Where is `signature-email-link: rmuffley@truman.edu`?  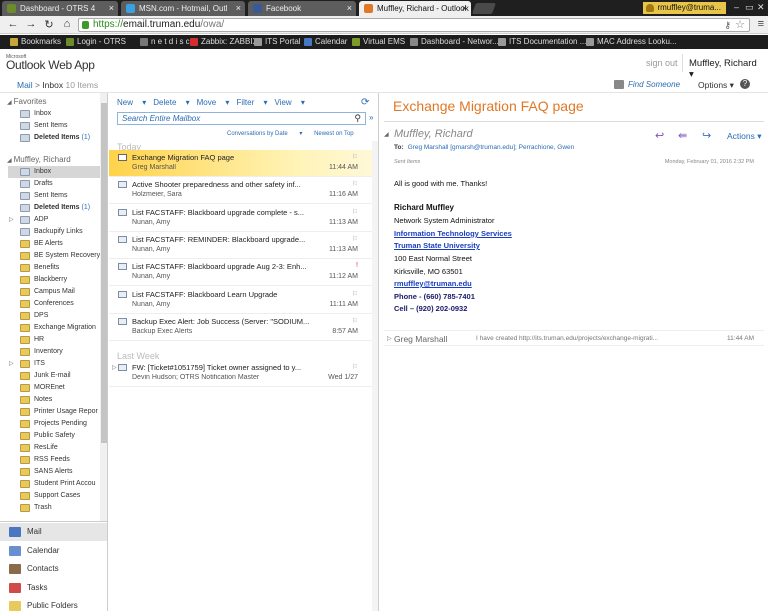 signature-email-link: rmuffley@truman.edu is located at coordinates (433, 283).